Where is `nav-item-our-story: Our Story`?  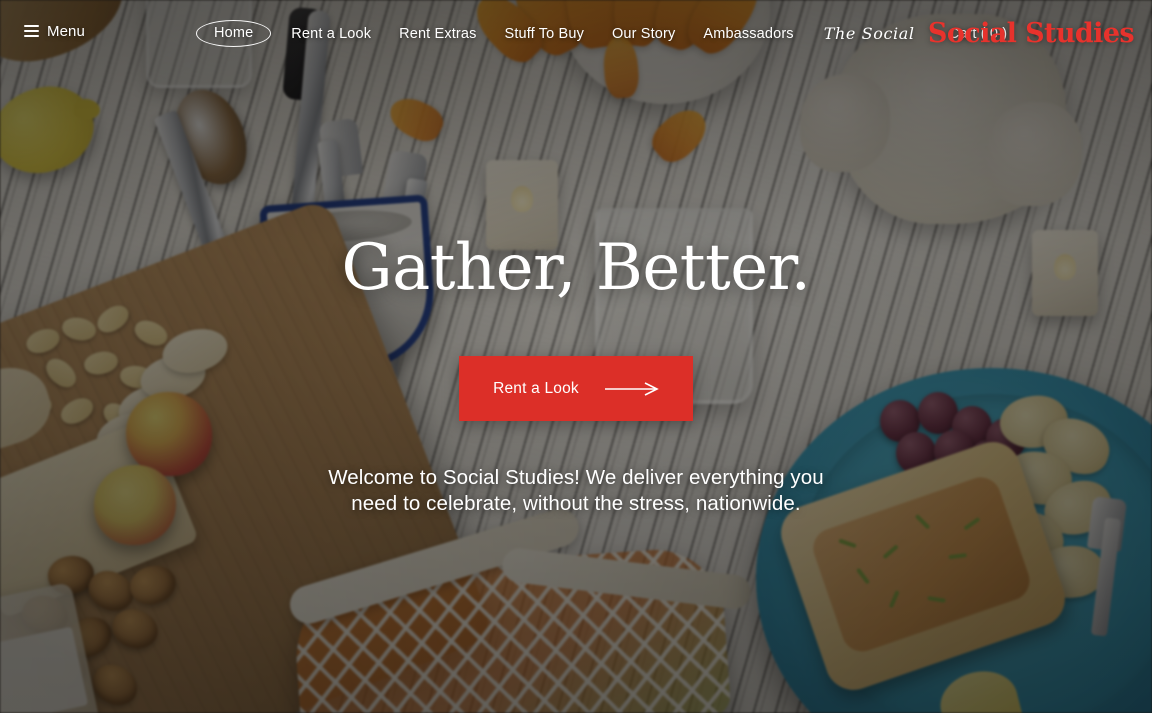 nav-item-our-story: Our Story is located at coordinates (643, 34).